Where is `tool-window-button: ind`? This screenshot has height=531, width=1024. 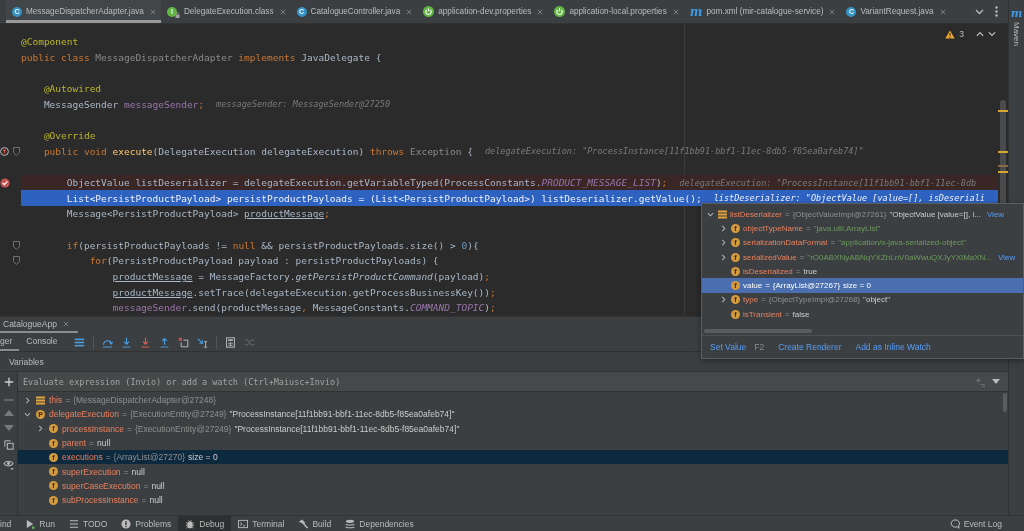 tool-window-button: ind is located at coordinates (9, 523).